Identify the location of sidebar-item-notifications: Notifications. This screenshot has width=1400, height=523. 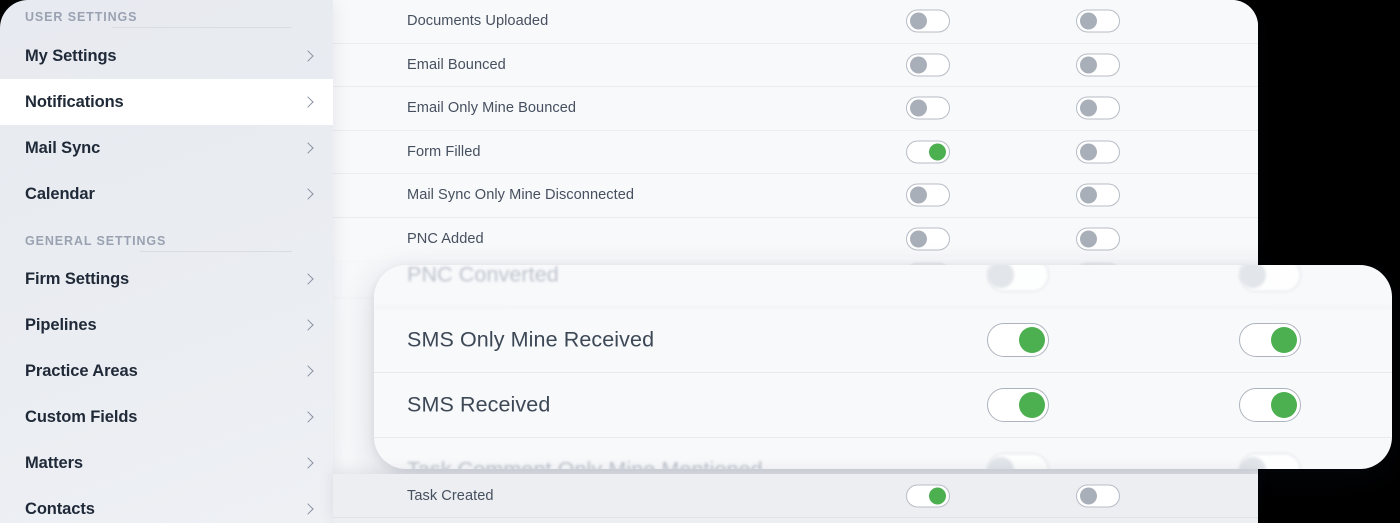
(166, 102).